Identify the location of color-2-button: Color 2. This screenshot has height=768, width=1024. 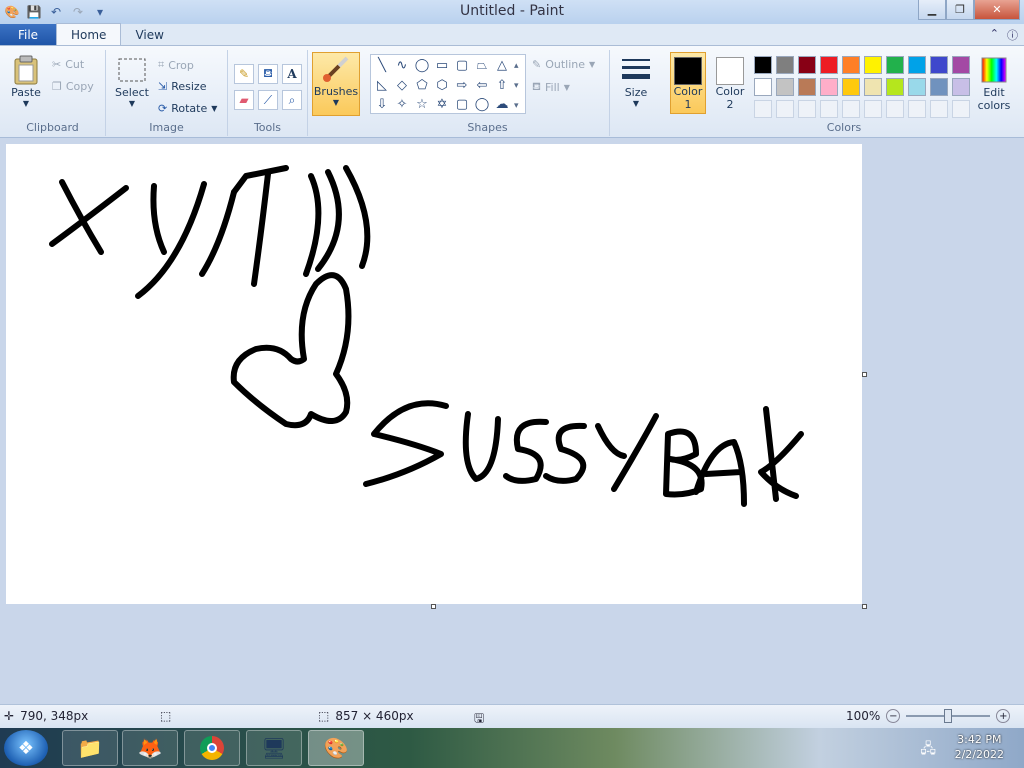
(730, 83).